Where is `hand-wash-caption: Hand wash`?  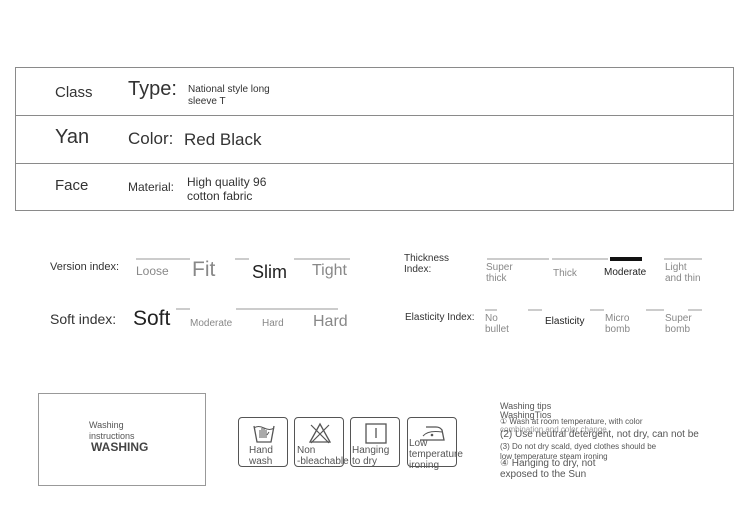 hand-wash-caption: Hand wash is located at coordinates (261, 456).